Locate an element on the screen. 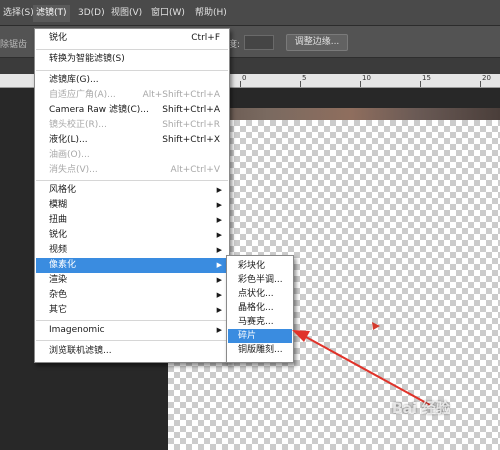  menu-item-blur: 模糊 ▶ is located at coordinates (132, 205).